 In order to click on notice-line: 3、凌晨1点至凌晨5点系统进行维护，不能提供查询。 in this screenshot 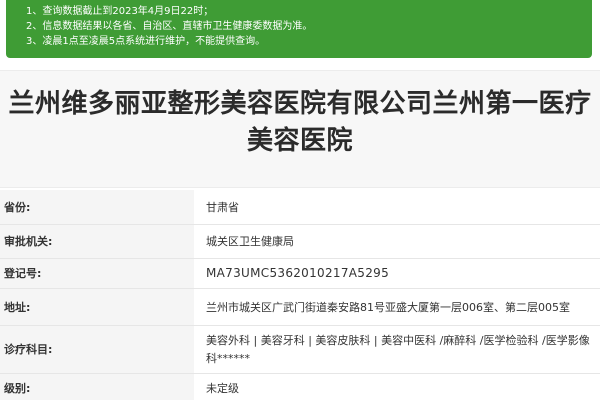, I will do `click(146, 41)`.